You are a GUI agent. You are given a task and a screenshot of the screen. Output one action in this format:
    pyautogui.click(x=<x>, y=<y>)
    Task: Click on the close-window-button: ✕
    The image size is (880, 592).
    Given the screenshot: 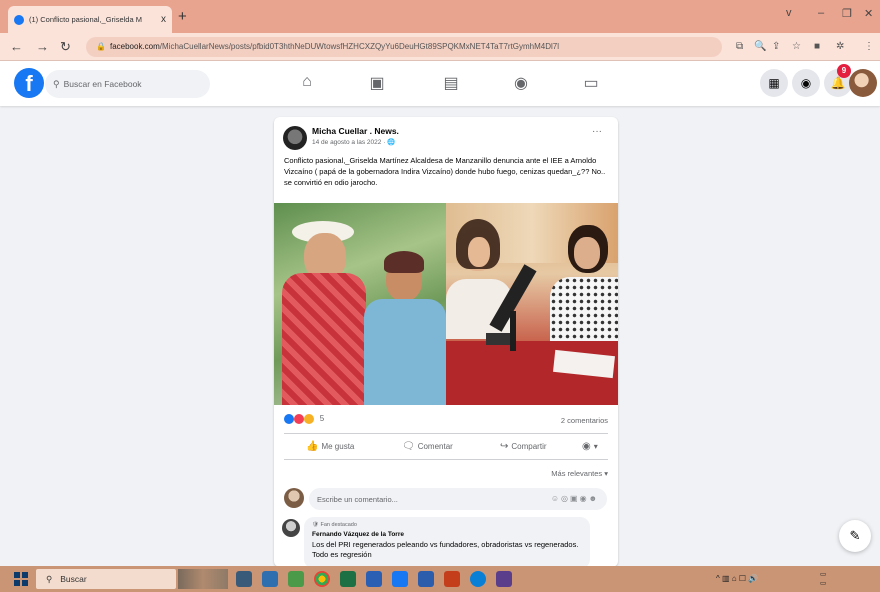 What is the action you would take?
    pyautogui.click(x=868, y=13)
    